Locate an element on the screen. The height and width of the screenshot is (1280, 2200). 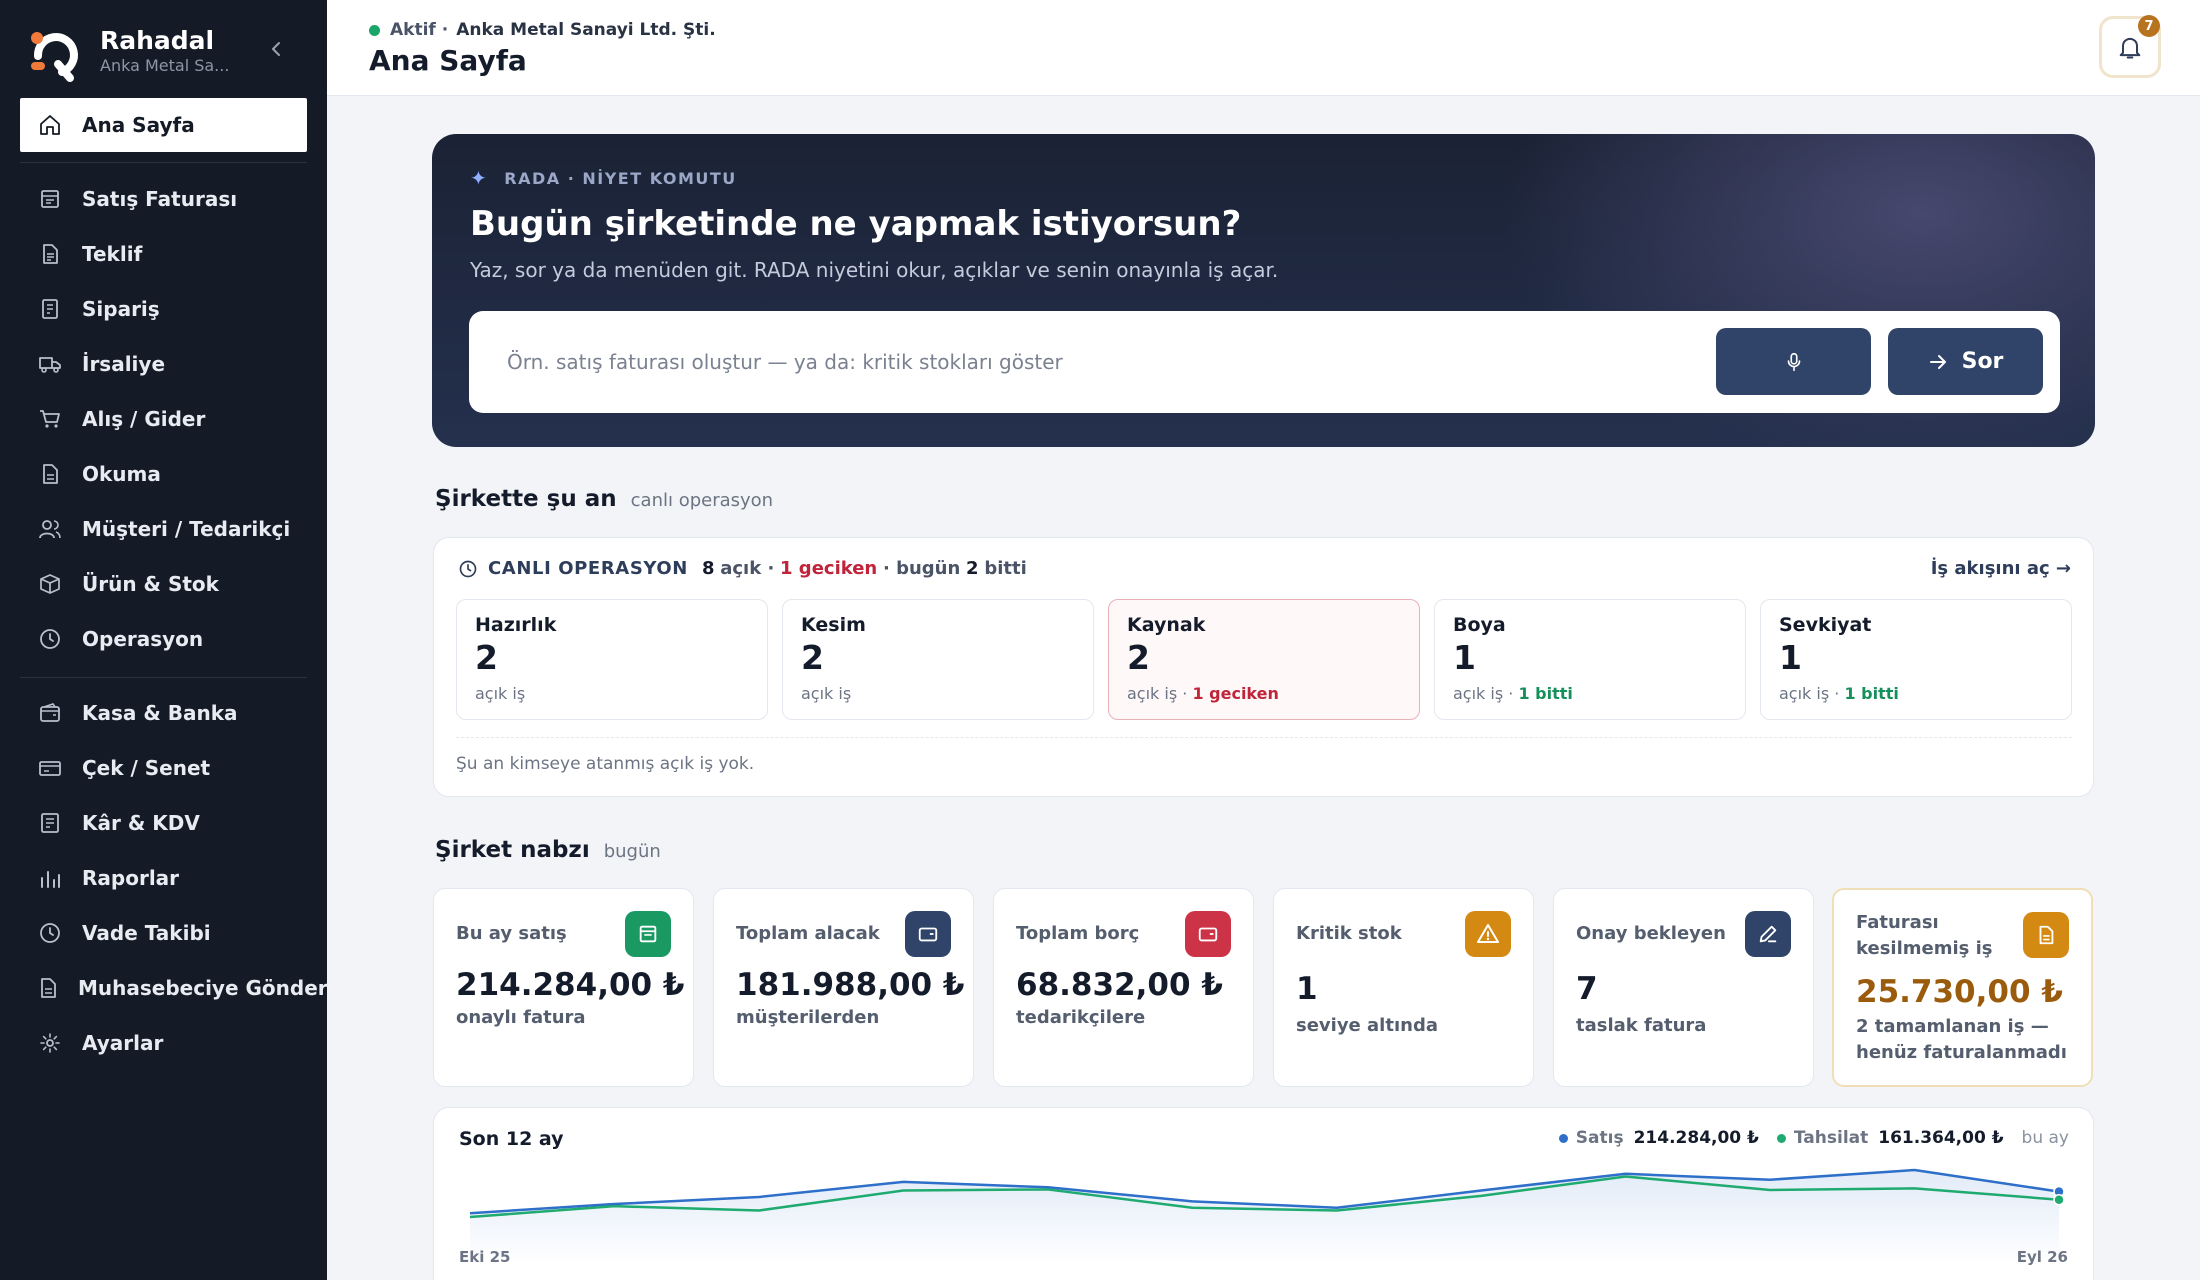
nav-ana-sayfa: Ana Sayfa is located at coordinates (170, 125).